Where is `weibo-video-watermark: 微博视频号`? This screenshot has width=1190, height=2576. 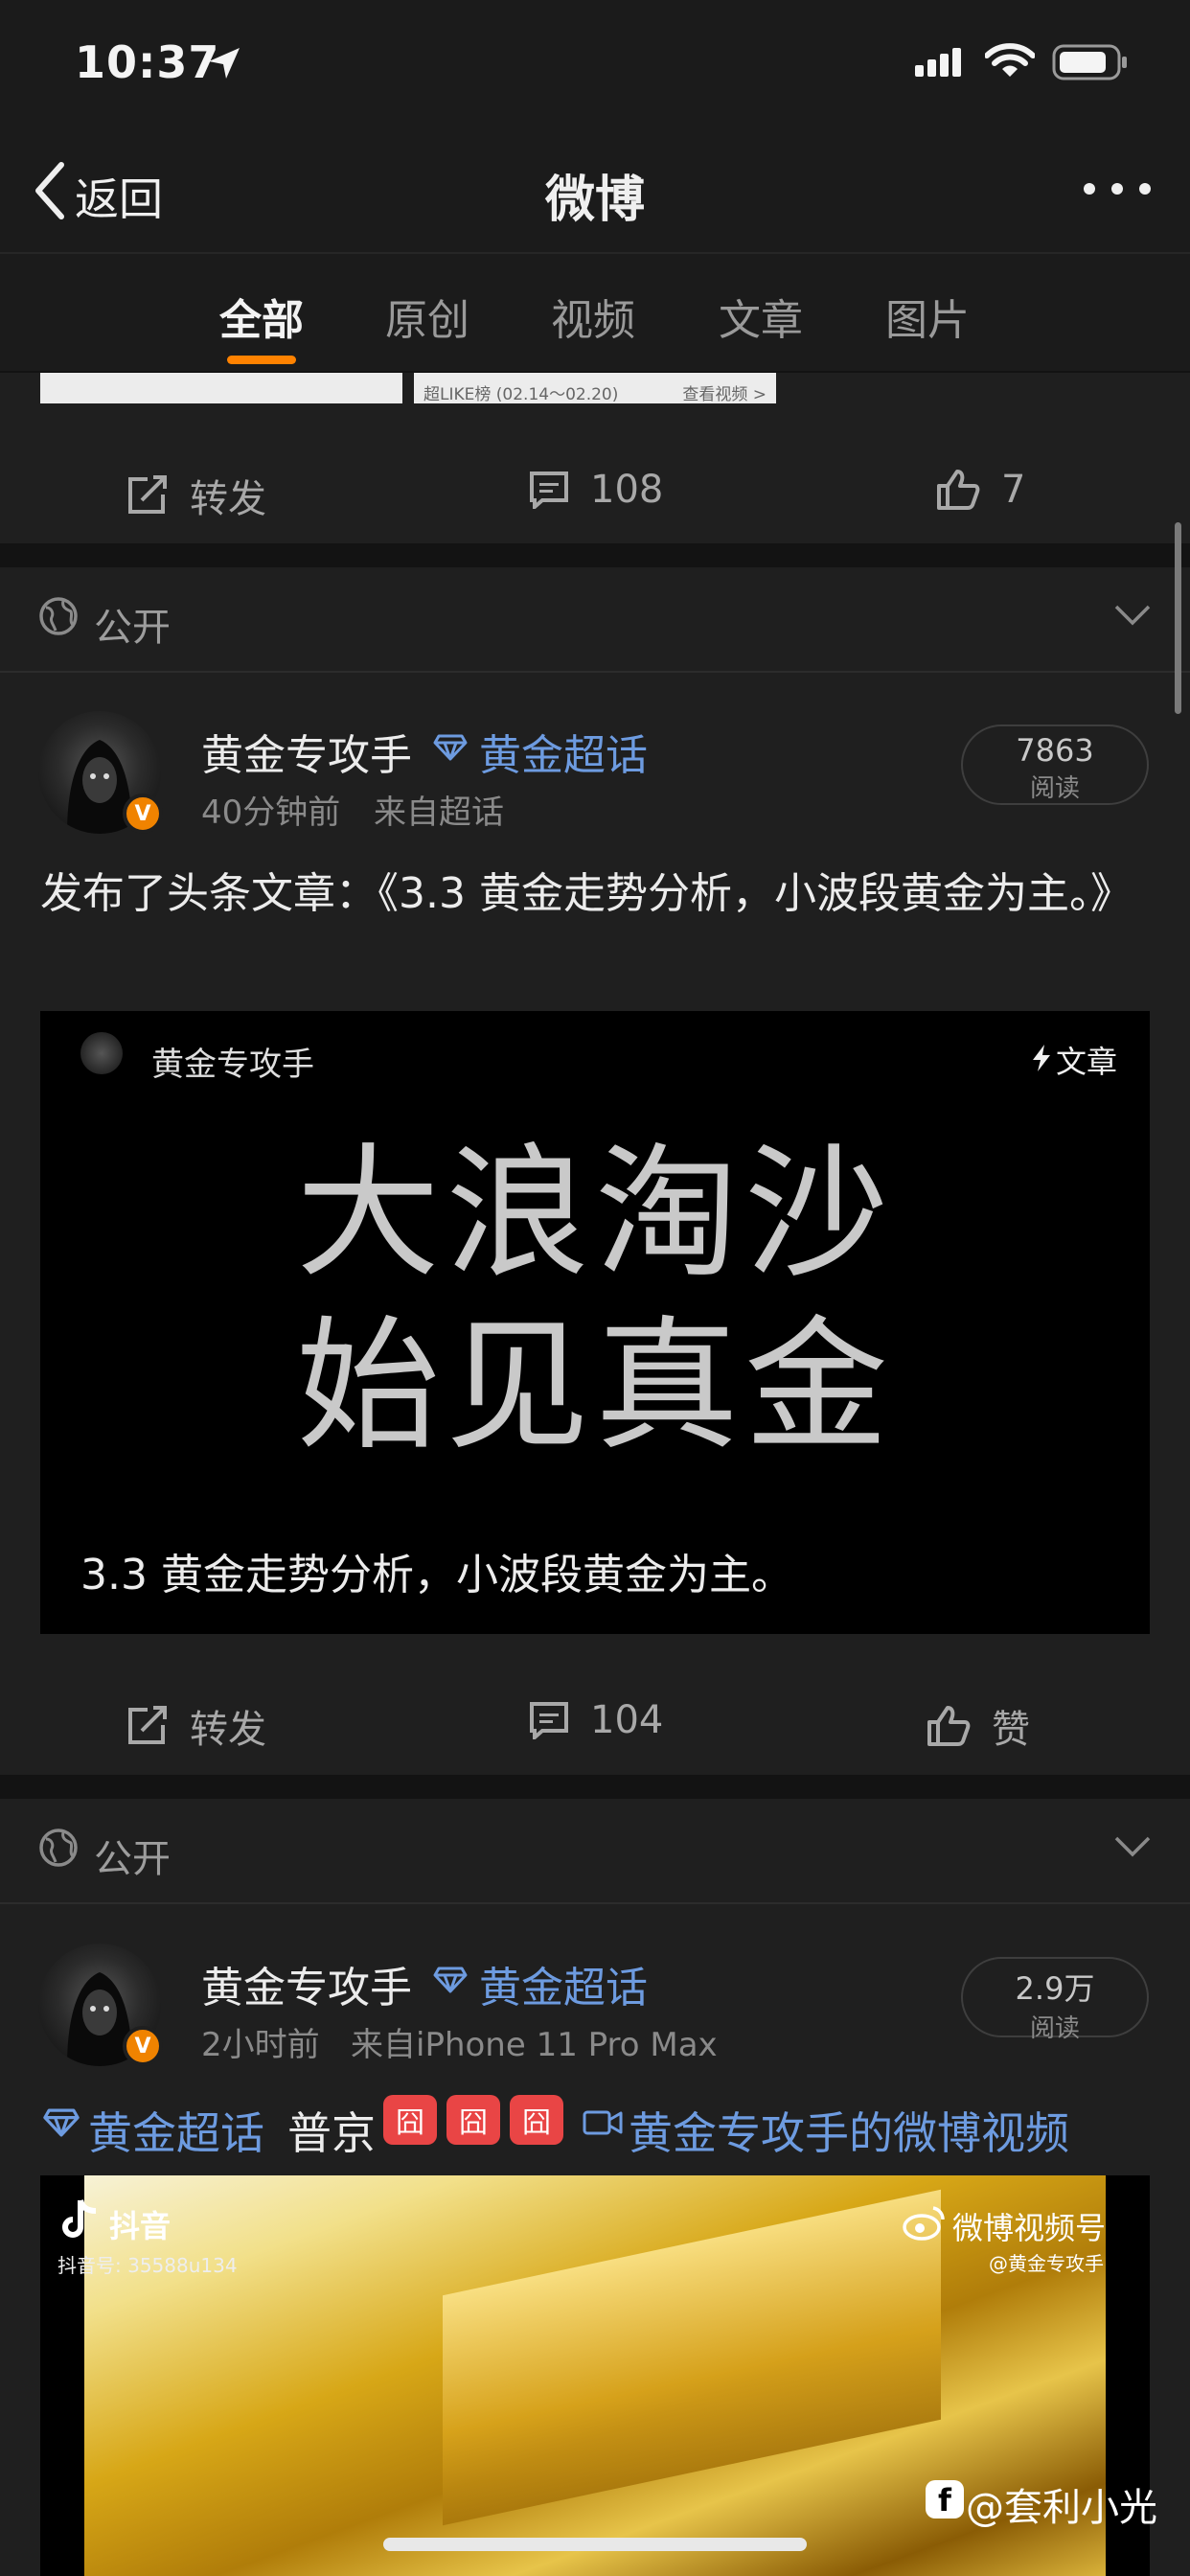 weibo-video-watermark: 微博视频号 is located at coordinates (1030, 2228).